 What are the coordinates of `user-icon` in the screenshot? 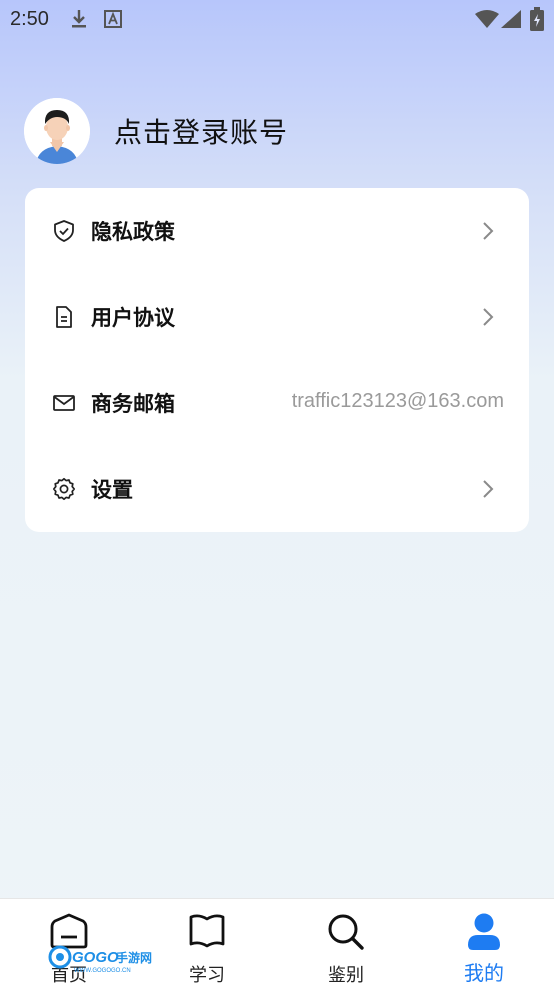 It's located at (484, 934).